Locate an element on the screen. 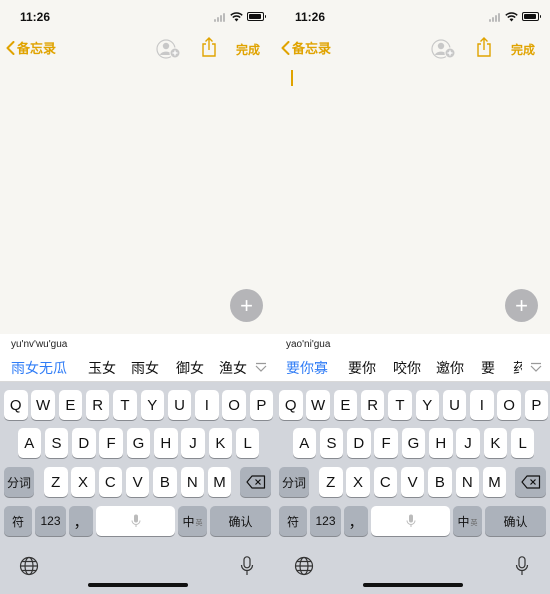 Image resolution: width=550 pixels, height=594 pixels. wifi-icon is located at coordinates (511, 17).